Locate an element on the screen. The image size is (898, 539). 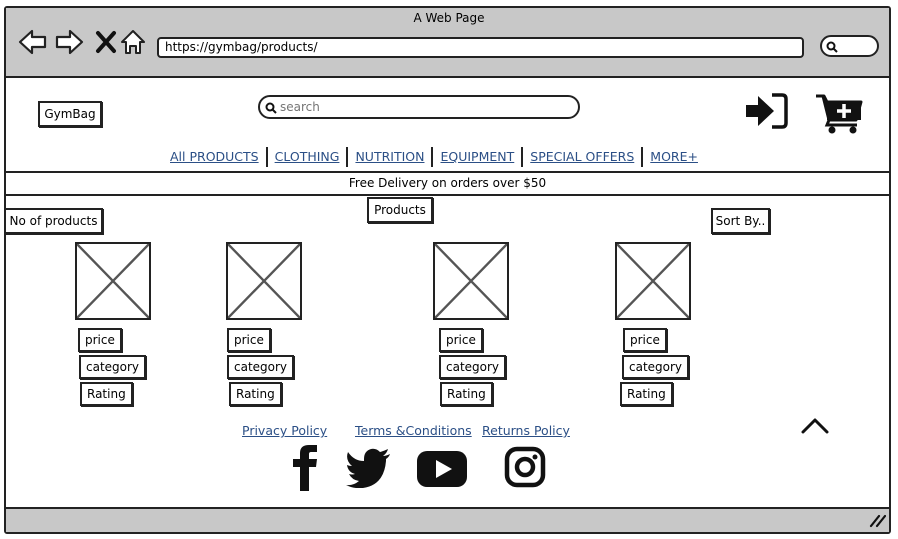
cart-plus-icon is located at coordinates (839, 113).